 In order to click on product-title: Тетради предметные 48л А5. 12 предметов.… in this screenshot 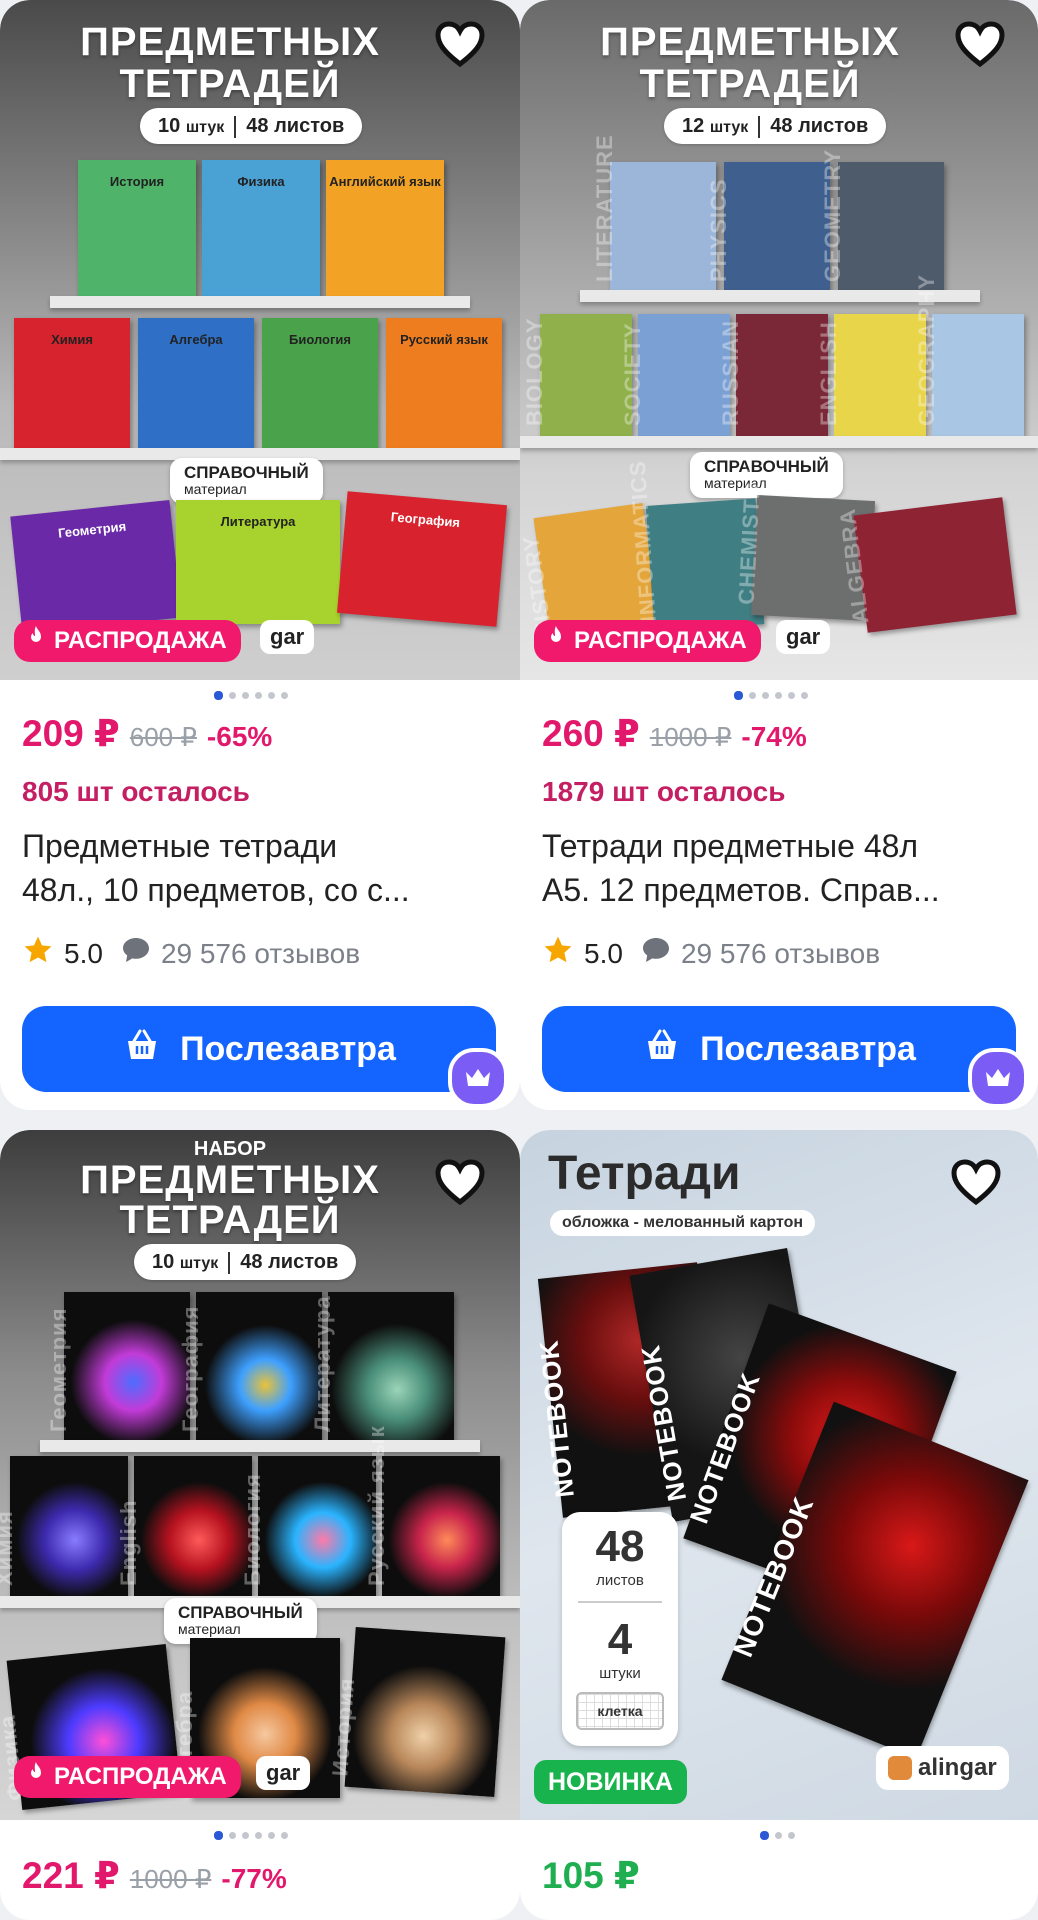, I will do `click(777, 868)`.